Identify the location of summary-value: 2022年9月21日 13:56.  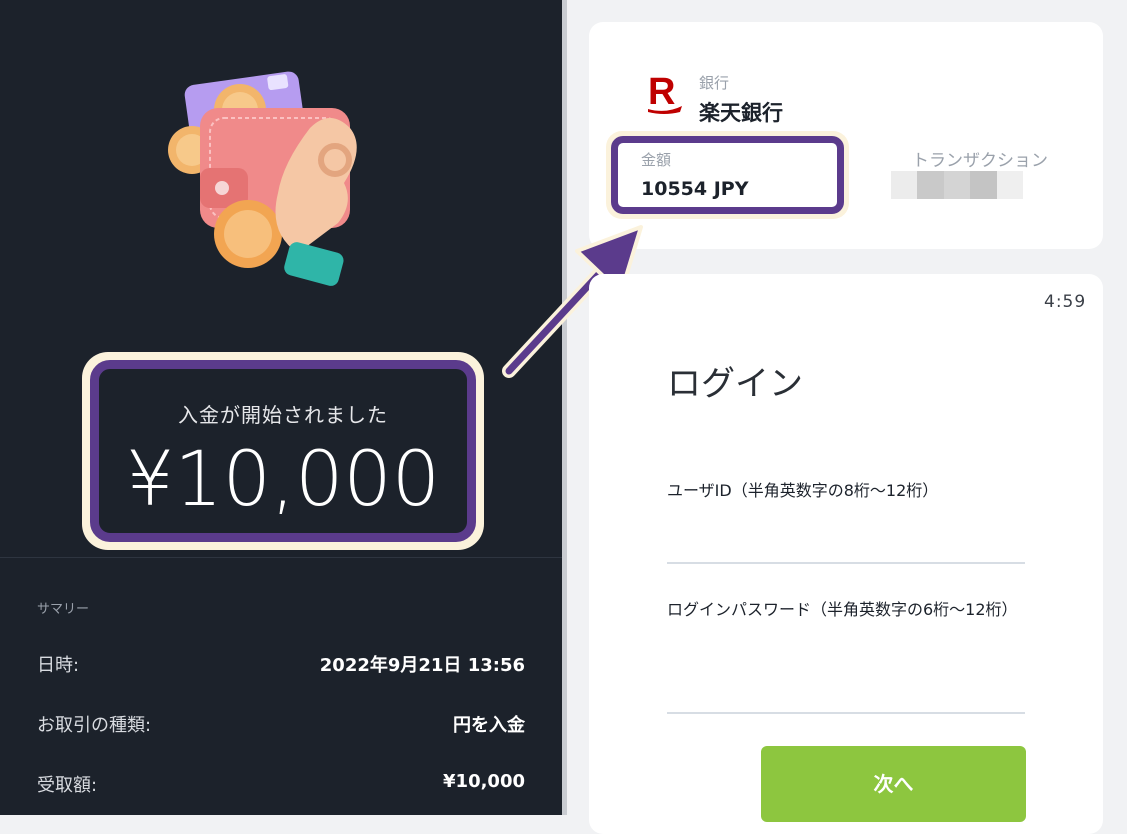
(422, 665).